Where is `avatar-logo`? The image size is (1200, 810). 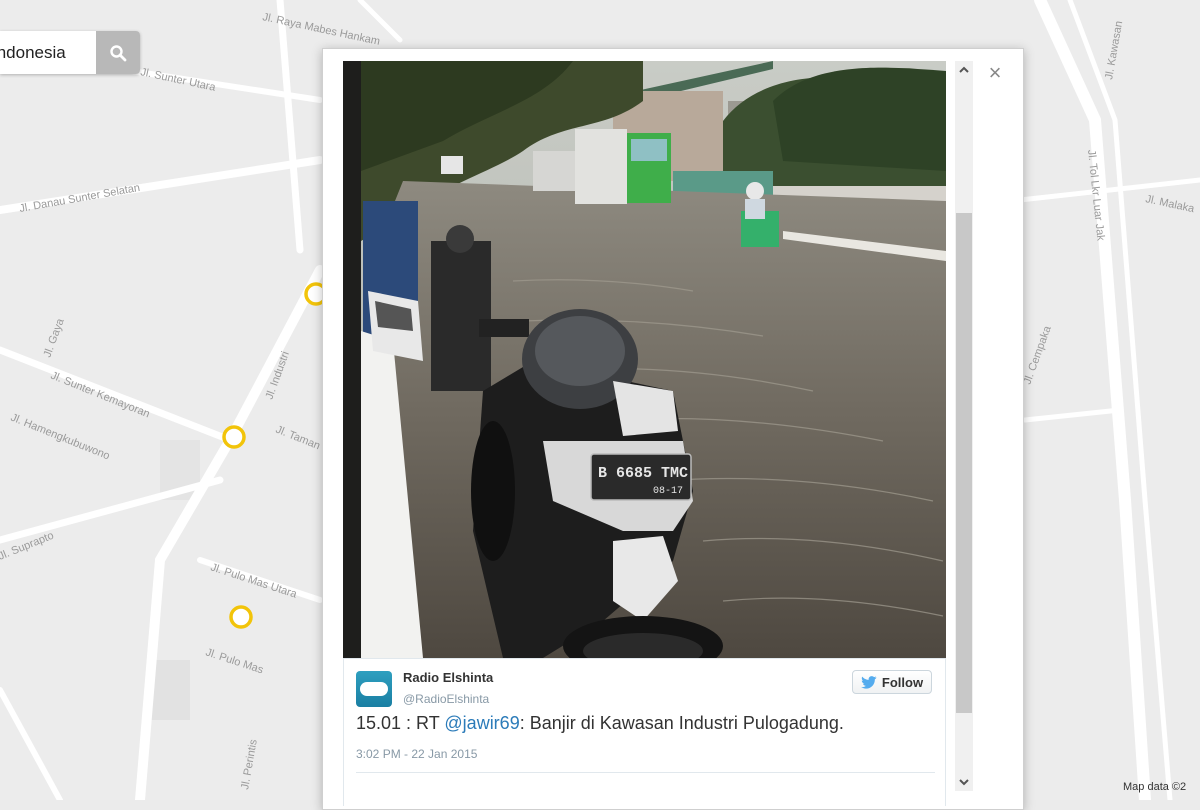
avatar-logo is located at coordinates (374, 689).